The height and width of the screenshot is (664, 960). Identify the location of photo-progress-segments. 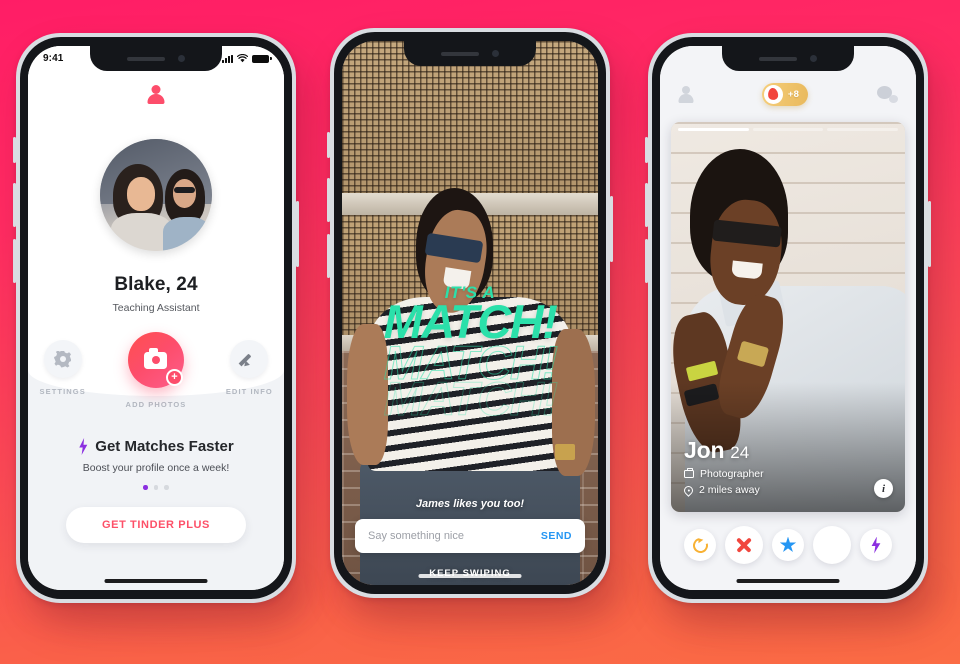
(788, 129).